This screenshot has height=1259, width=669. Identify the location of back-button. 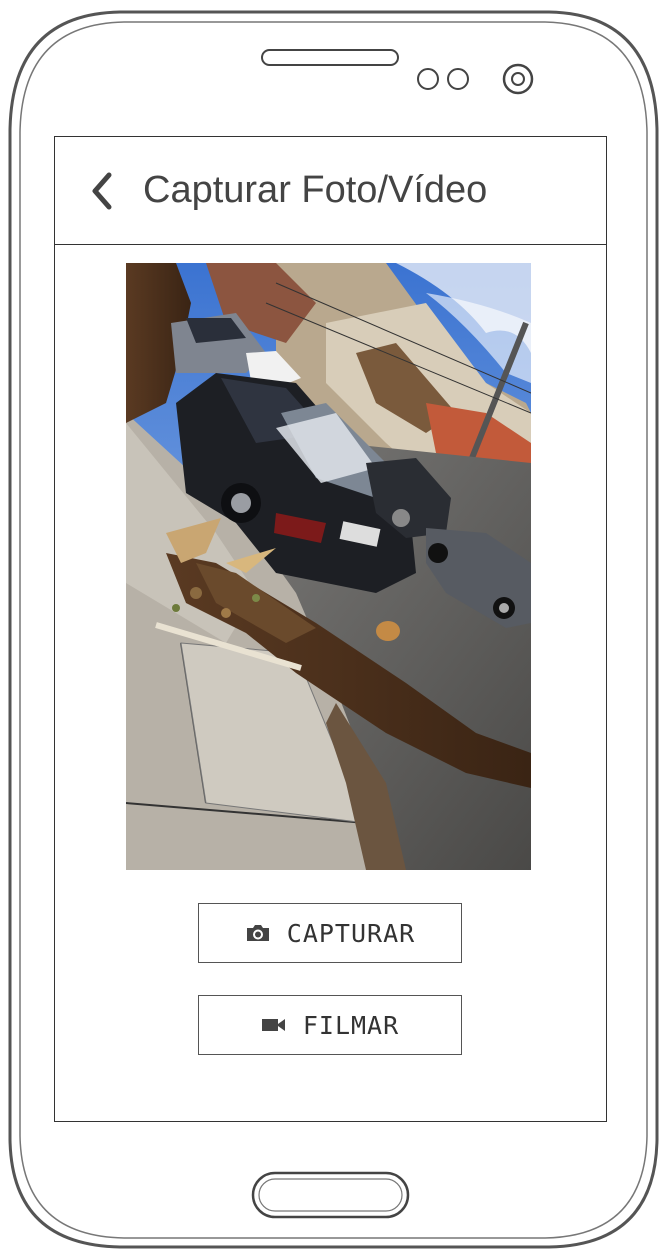
(103, 191).